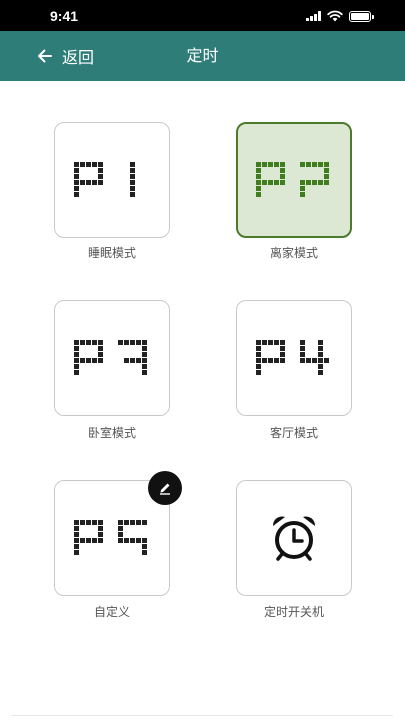 Image resolution: width=405 pixels, height=720 pixels. What do you see at coordinates (202, 715) in the screenshot?
I see `divider` at bounding box center [202, 715].